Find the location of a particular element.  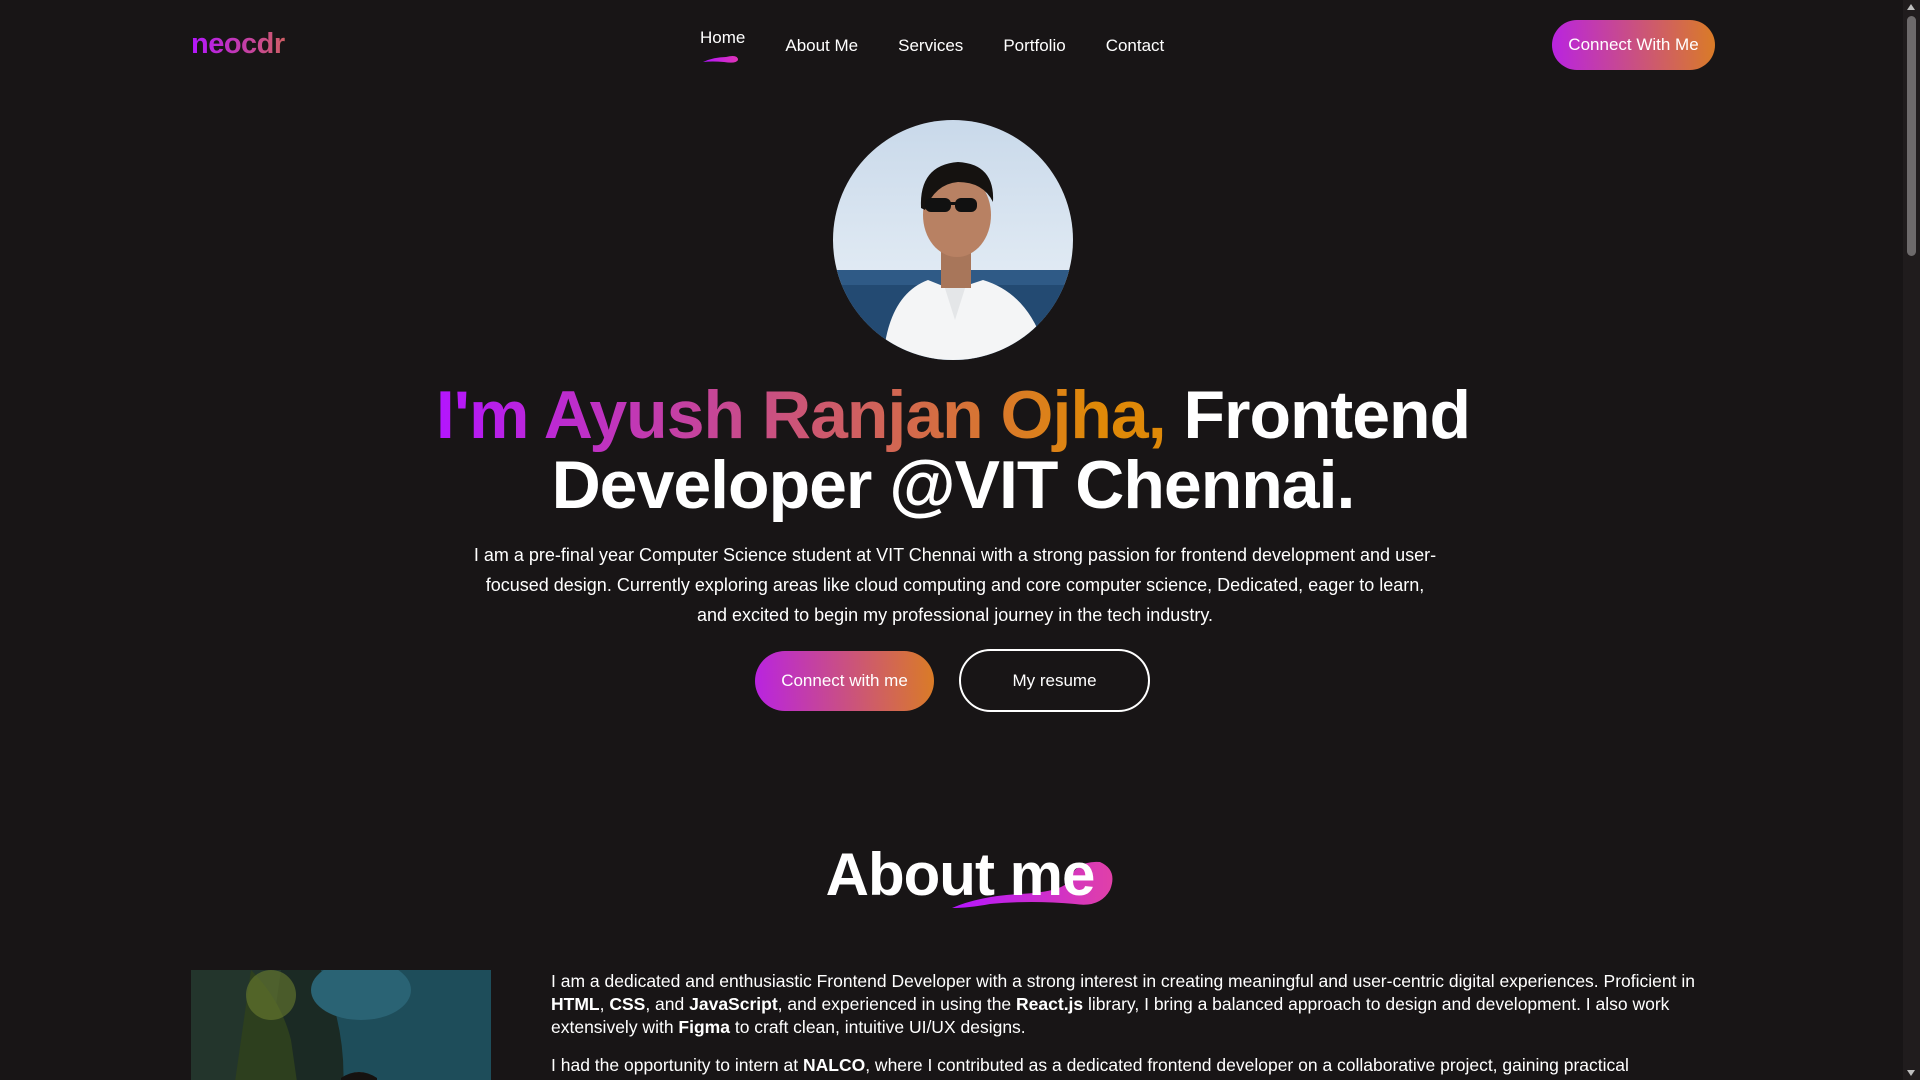

scroll-down-arrow-icon is located at coordinates (1911, 1073).